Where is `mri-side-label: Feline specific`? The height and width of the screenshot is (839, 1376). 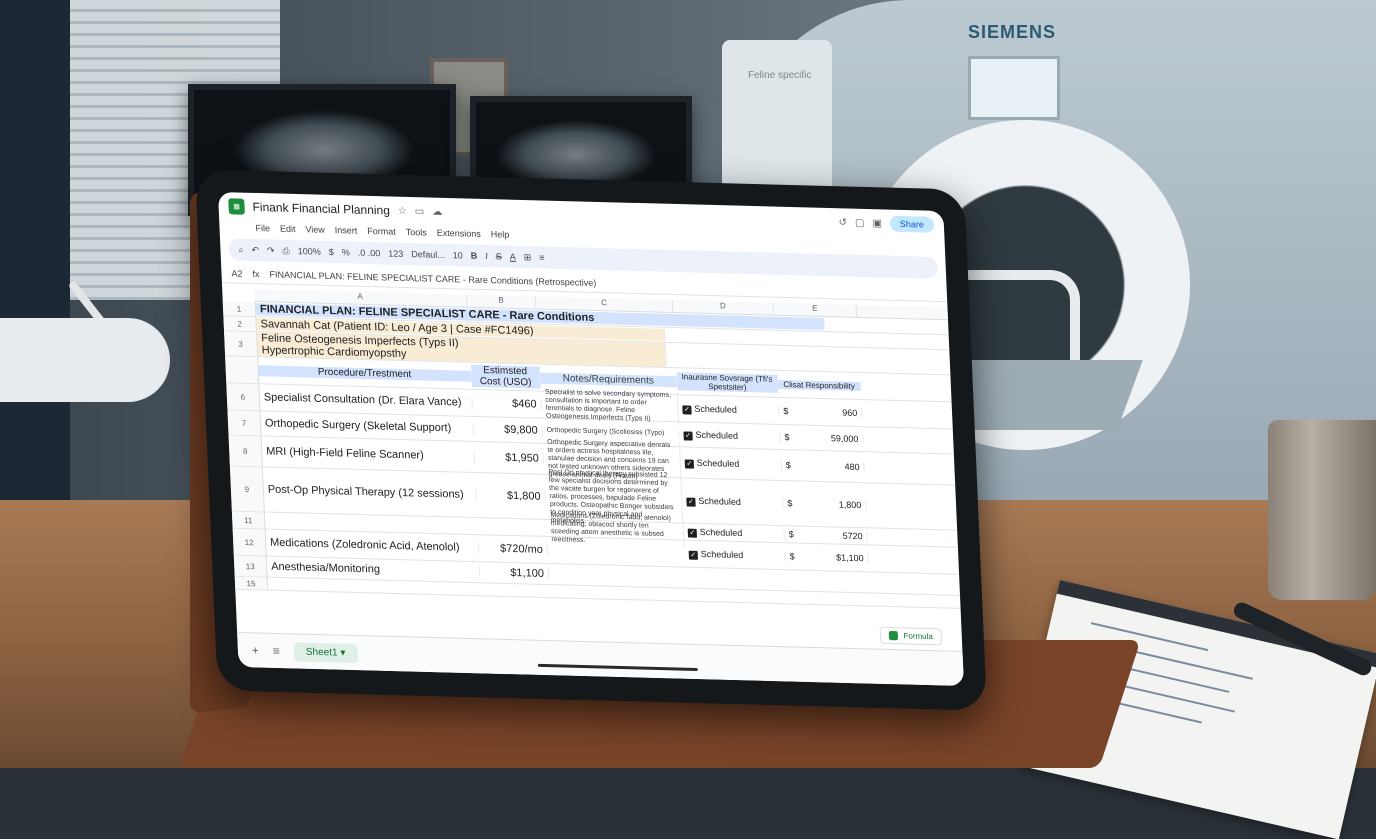 mri-side-label: Feline specific is located at coordinates (780, 75).